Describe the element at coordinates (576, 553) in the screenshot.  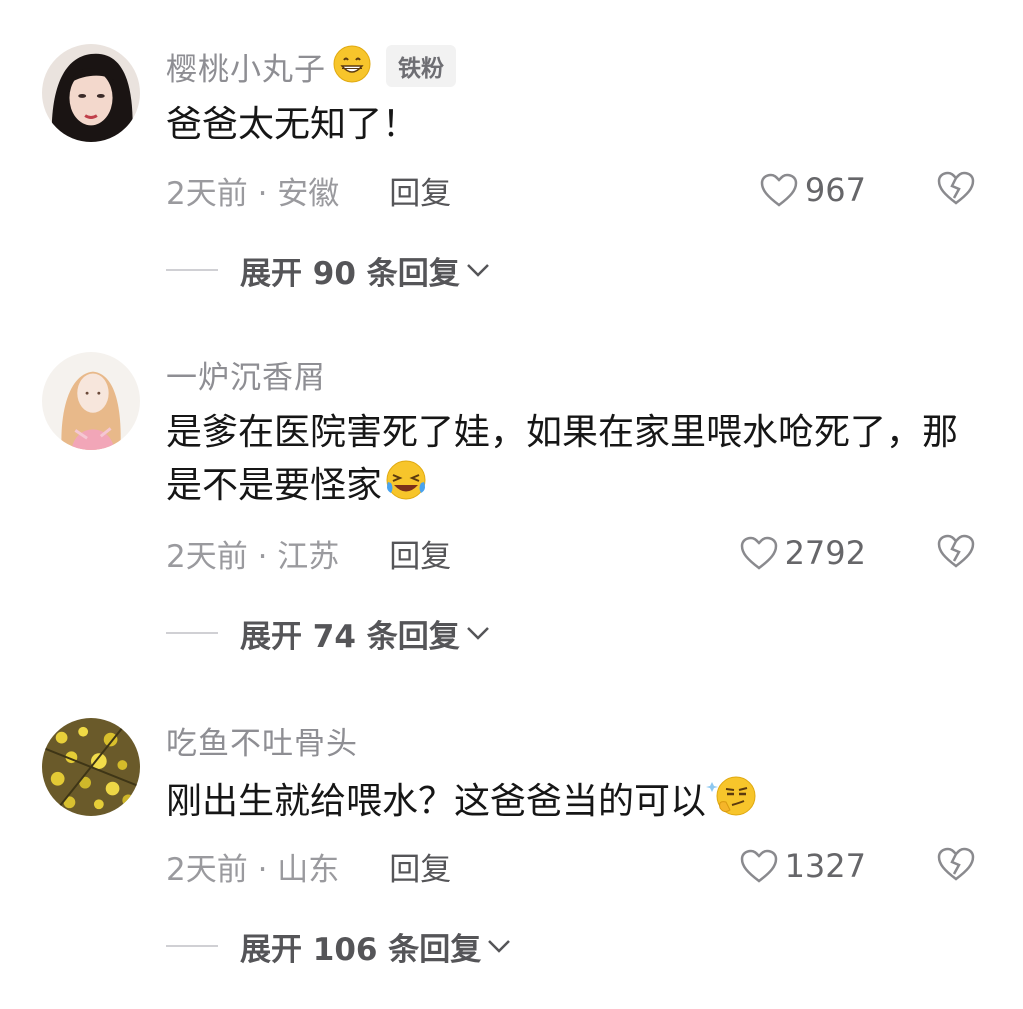
I see `comment-meta: 2天前 · 江苏 回复 2792` at that location.